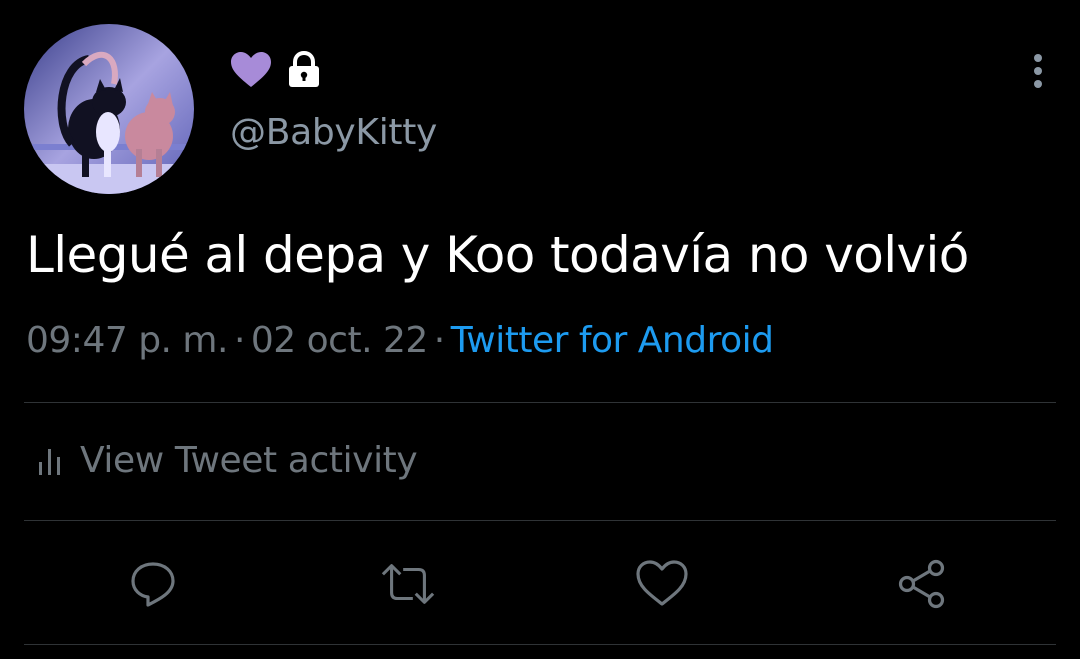 This screenshot has width=1080, height=659. I want to click on tweet-date: 02 oct. 22, so click(339, 340).